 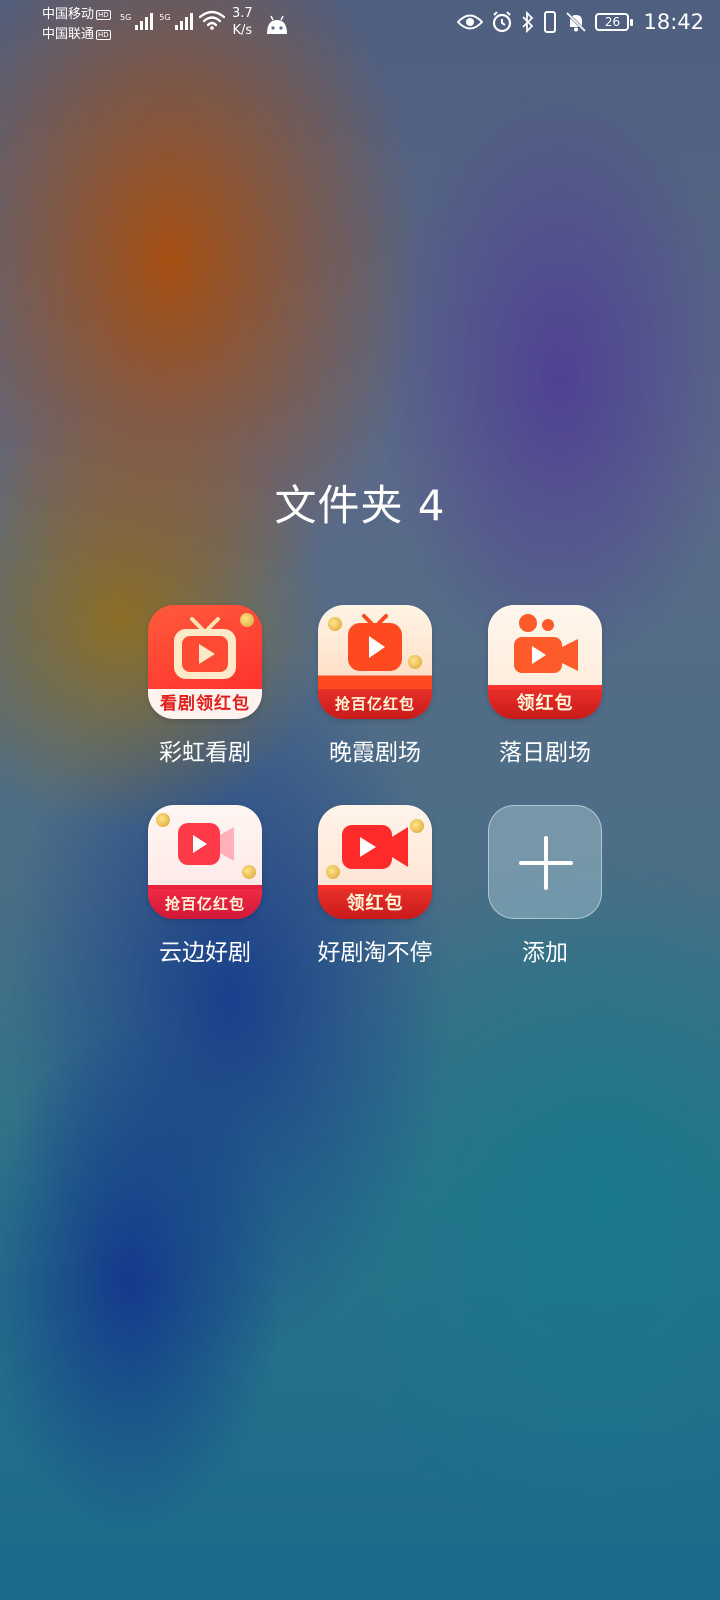 I want to click on network-type-2: 5G, so click(x=165, y=17).